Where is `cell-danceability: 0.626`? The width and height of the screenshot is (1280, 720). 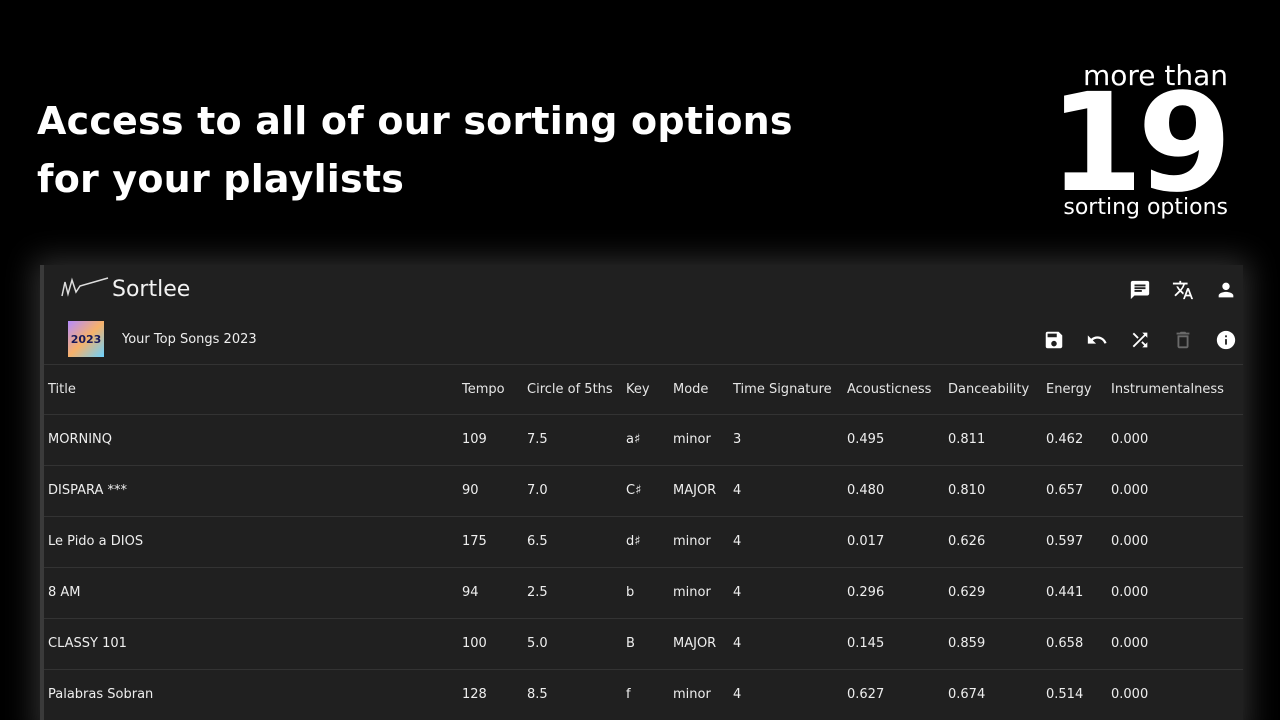
cell-danceability: 0.626 is located at coordinates (997, 542).